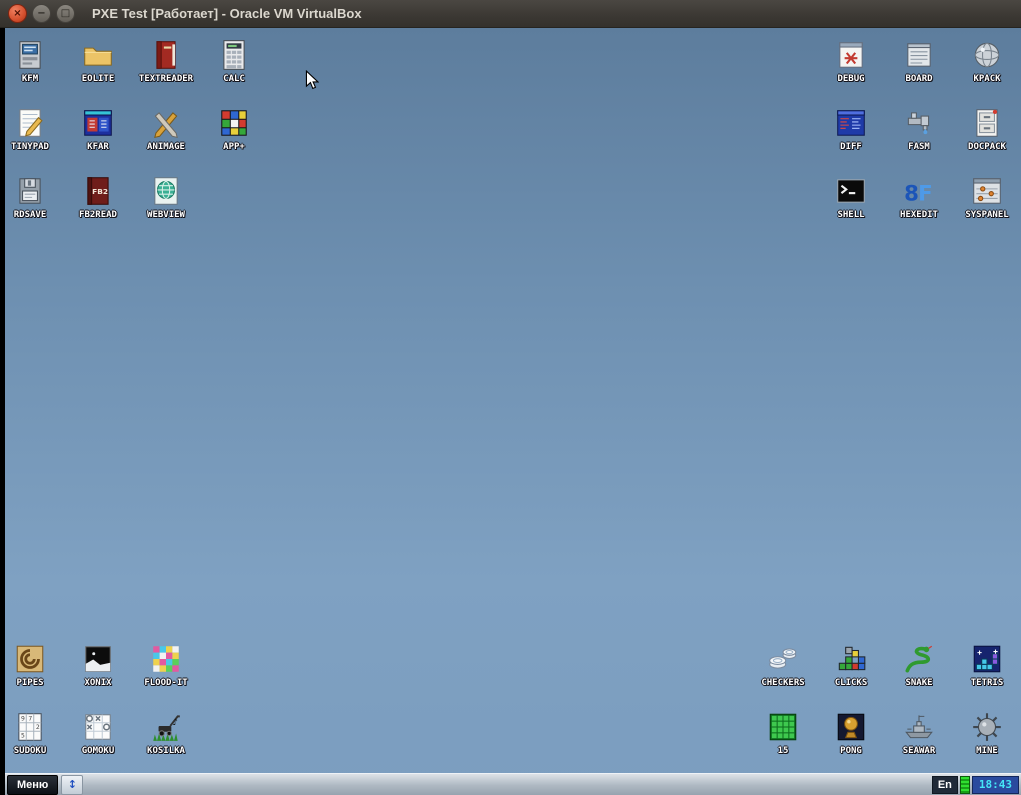 This screenshot has width=1021, height=795. What do you see at coordinates (987, 727) in the screenshot?
I see `naval-mine-icon` at bounding box center [987, 727].